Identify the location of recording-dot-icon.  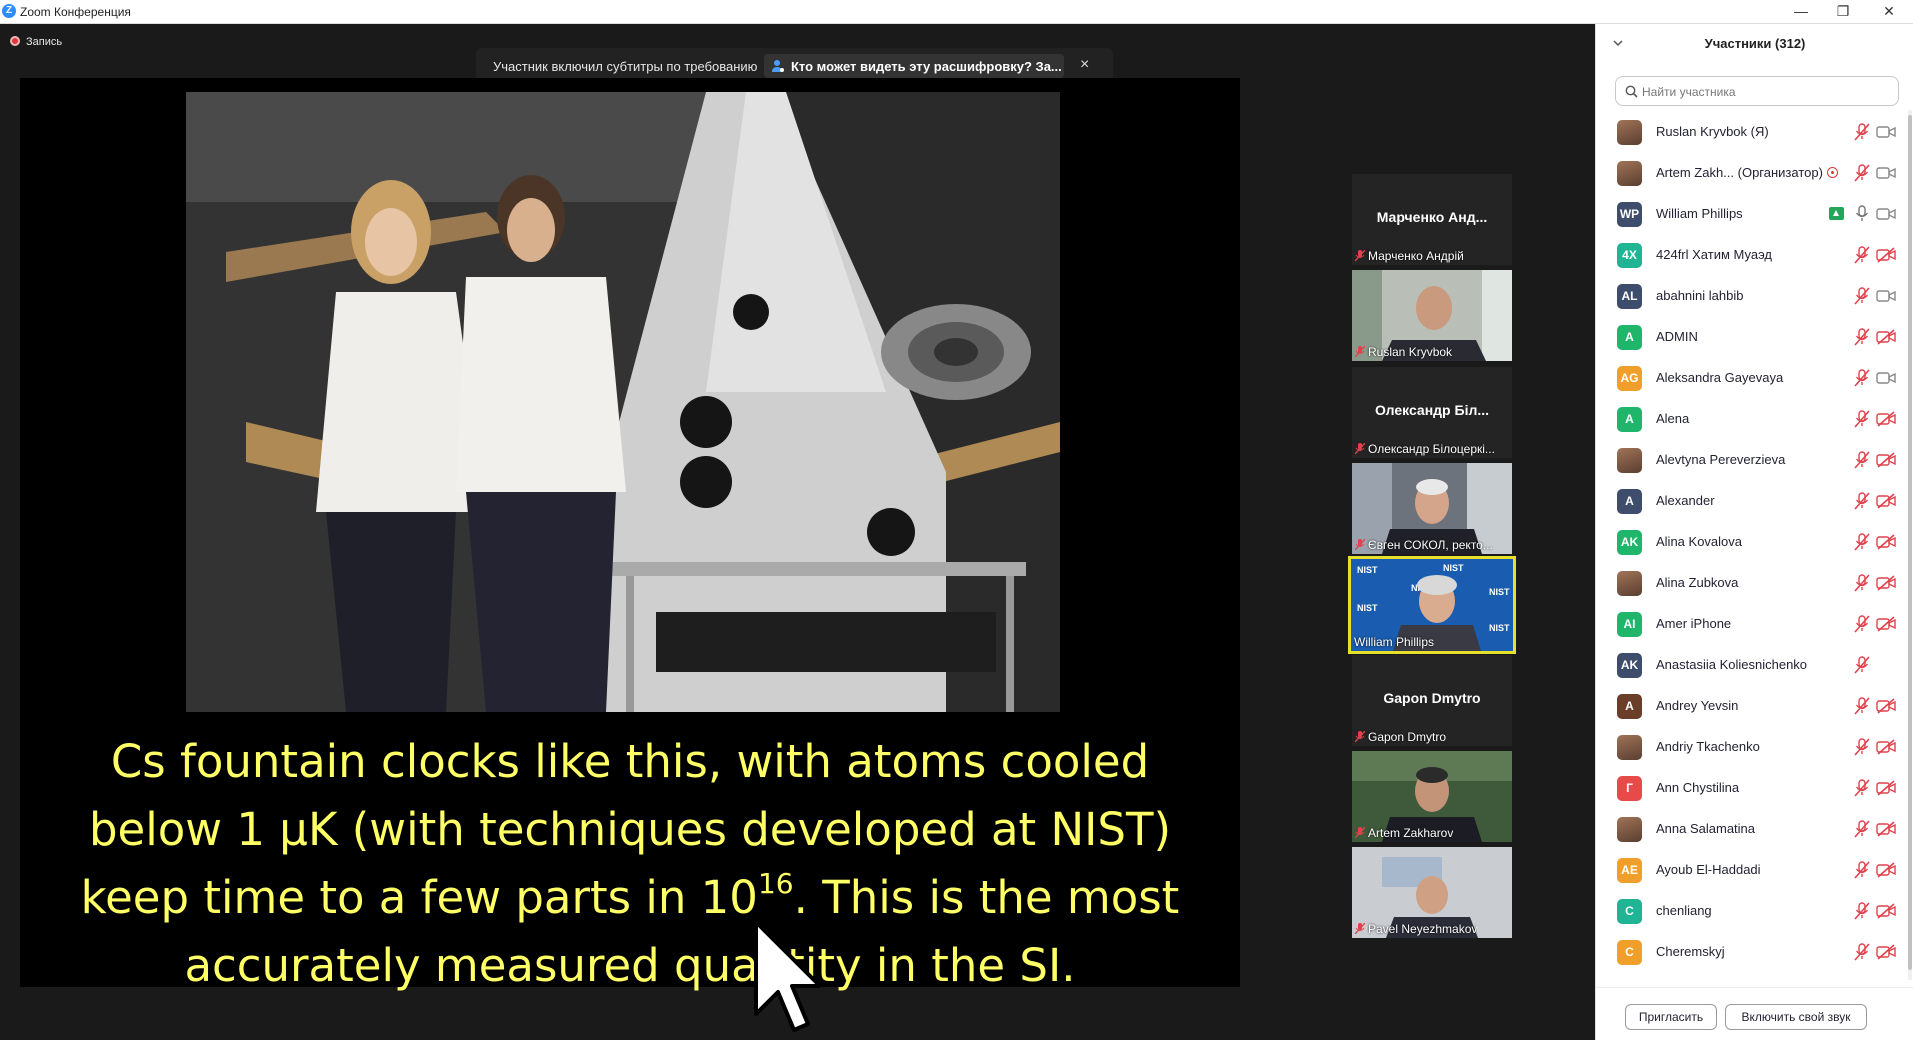
(15, 41).